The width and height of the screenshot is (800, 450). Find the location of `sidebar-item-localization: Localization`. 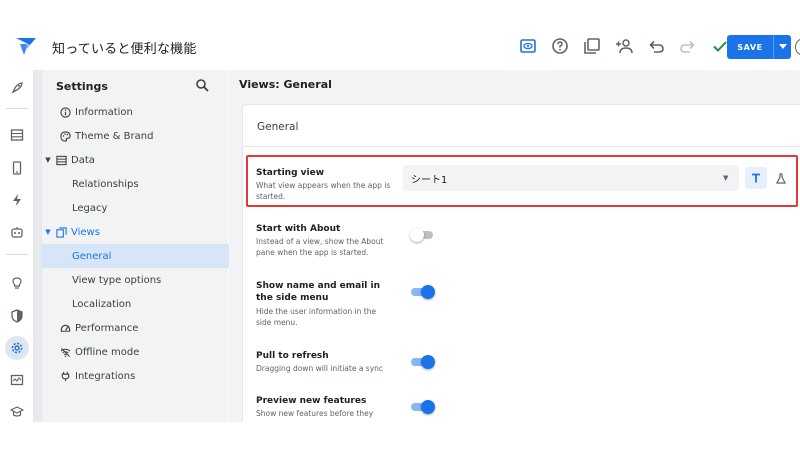

sidebar-item-localization: Localization is located at coordinates (135, 304).